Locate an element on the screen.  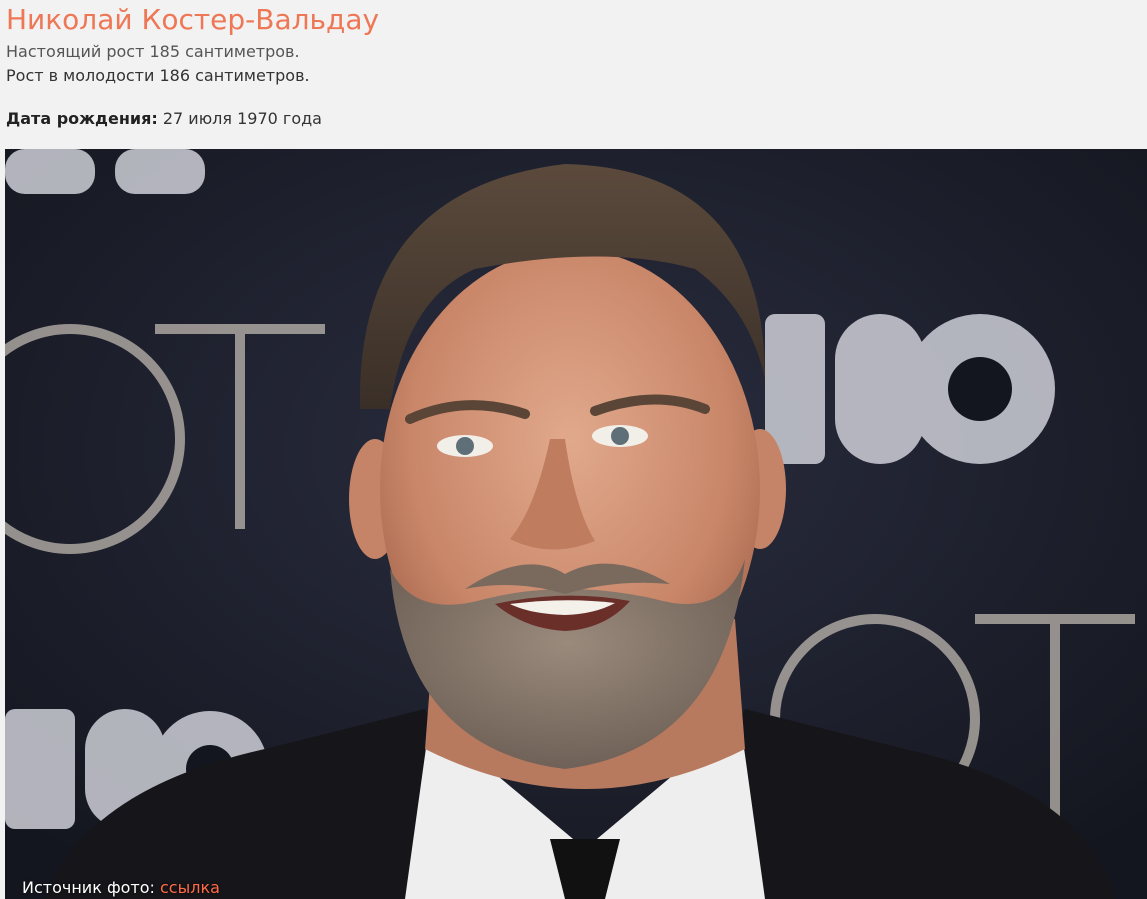
birth-date-row: Дата рождения: 27 июля 1970 года is located at coordinates (164, 119).